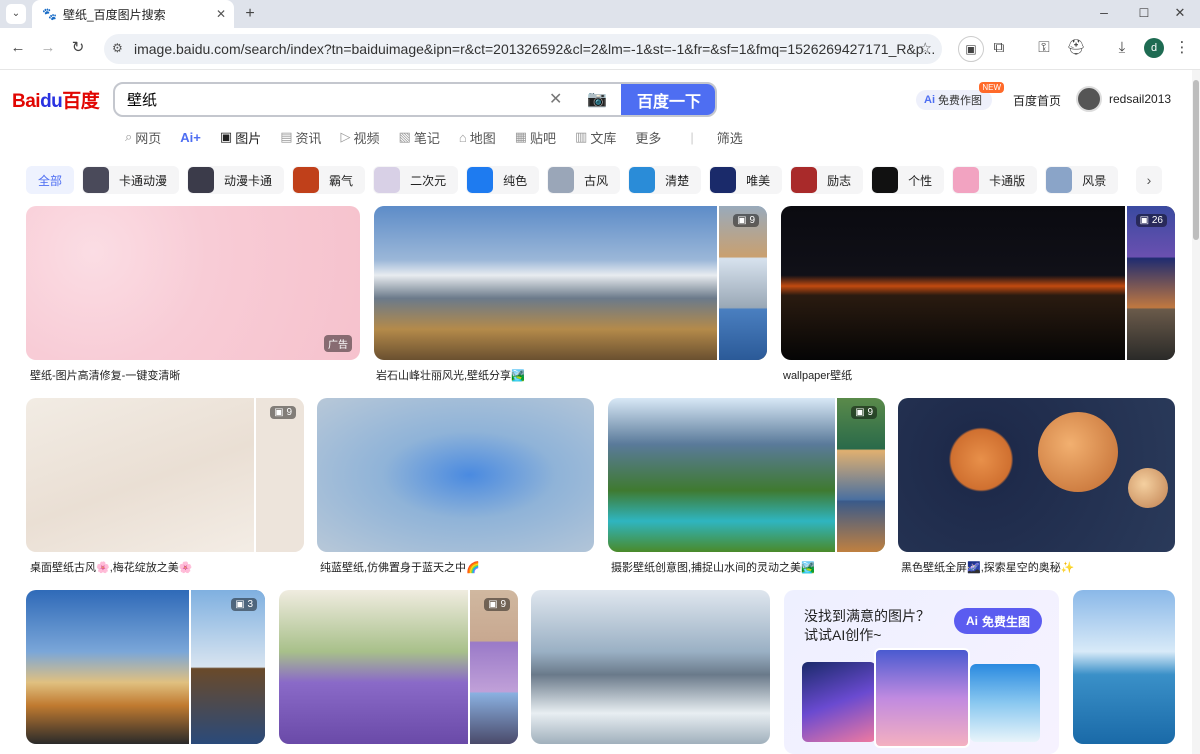  Describe the element at coordinates (16, 14) in the screenshot. I see `tab-list-chevron-icon: ⌄` at that location.